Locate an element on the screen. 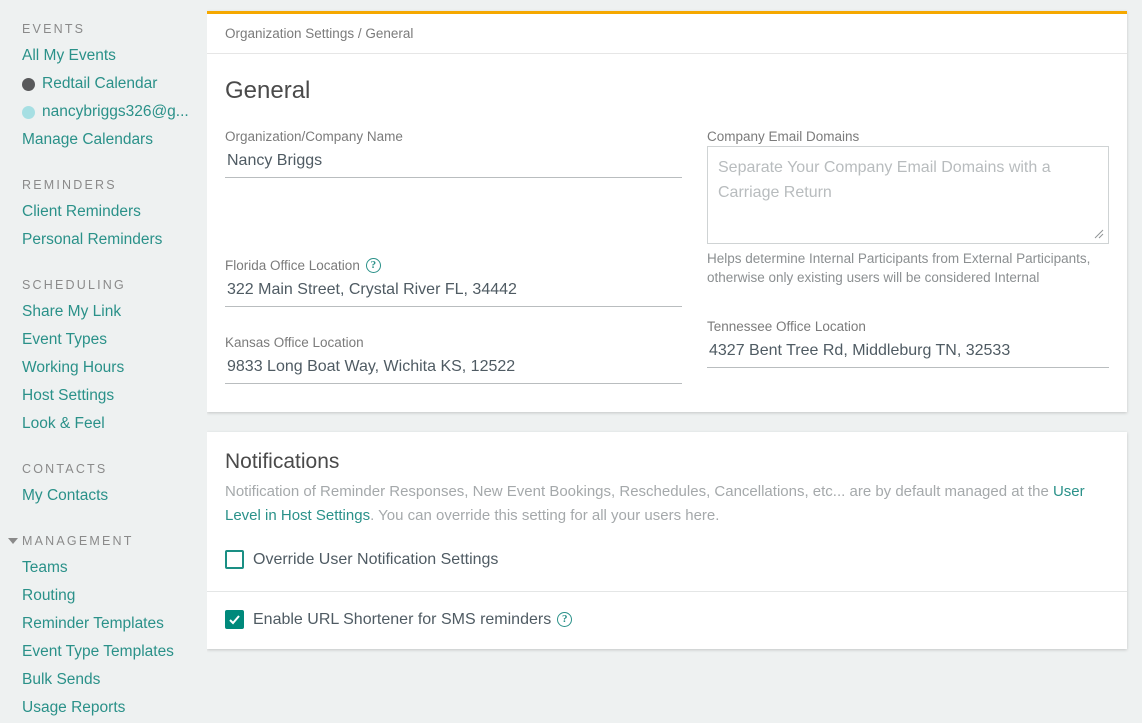 This screenshot has width=1142, height=723. breadcrumb: Organization Settings / General is located at coordinates (667, 34).